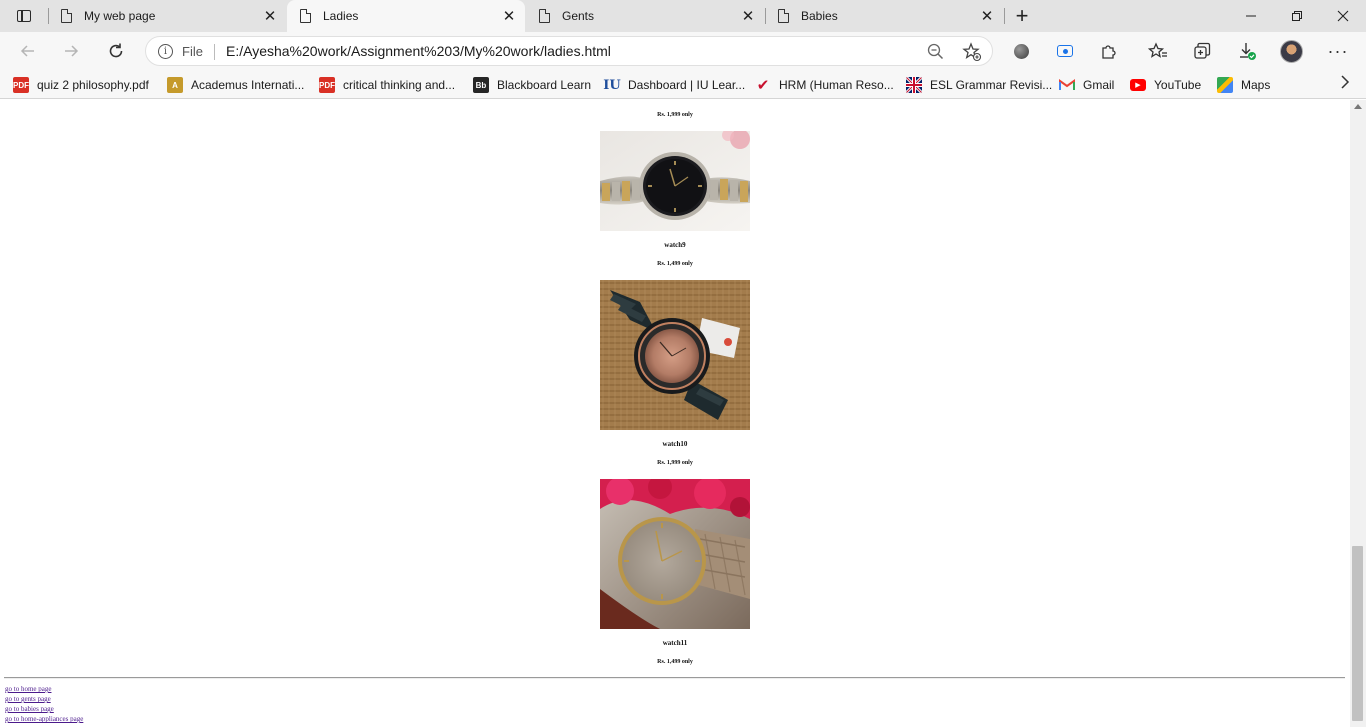 The image size is (1366, 727). What do you see at coordinates (481, 85) in the screenshot?
I see `blackboard-icon: Bb` at bounding box center [481, 85].